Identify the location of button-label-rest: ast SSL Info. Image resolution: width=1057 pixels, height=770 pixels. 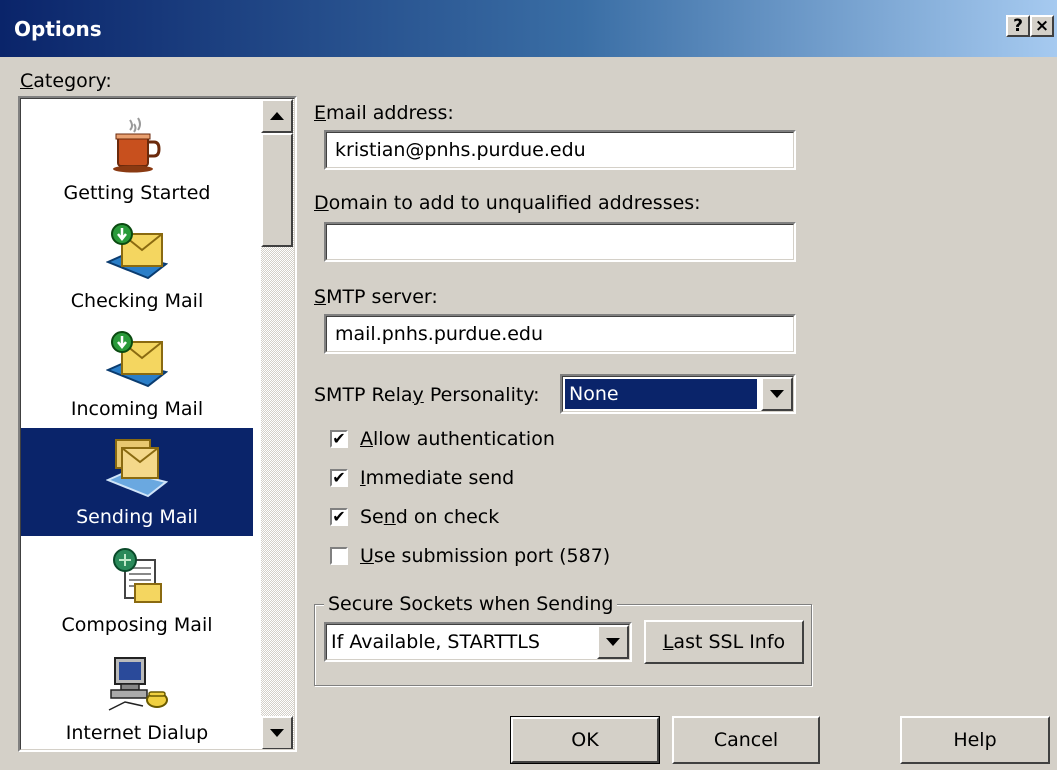
(729, 642).